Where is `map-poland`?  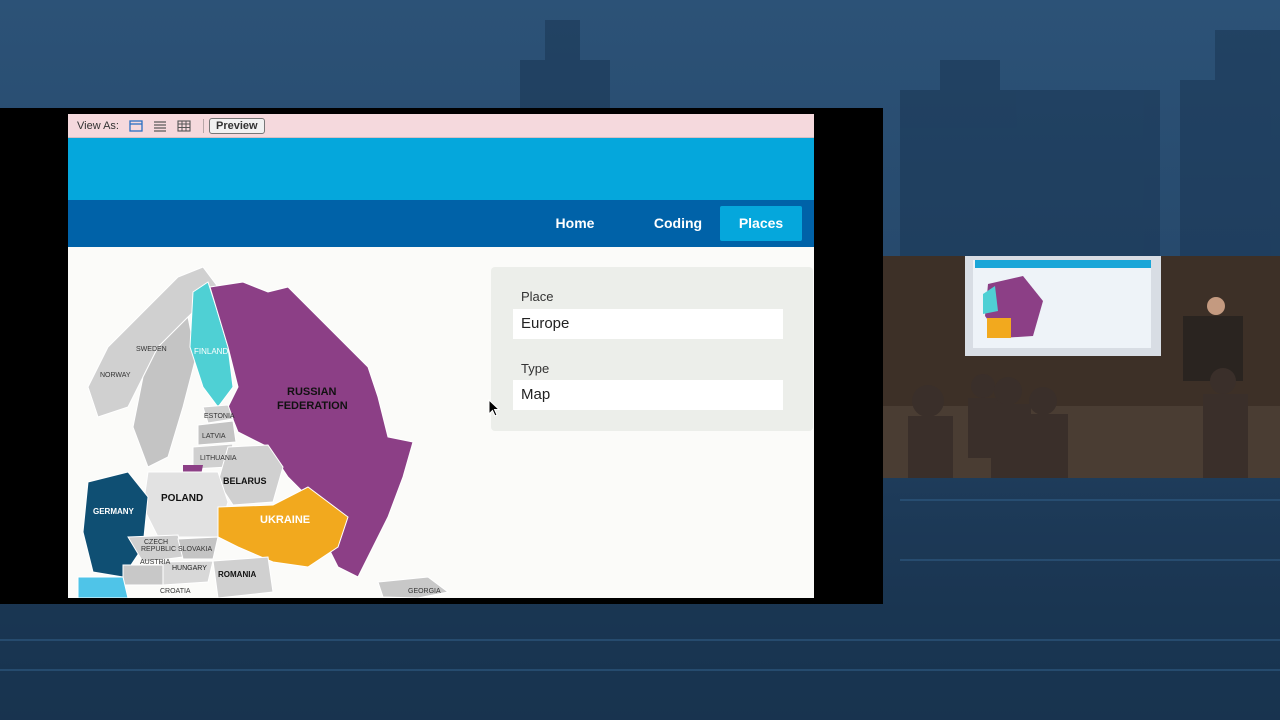 map-poland is located at coordinates (185, 504).